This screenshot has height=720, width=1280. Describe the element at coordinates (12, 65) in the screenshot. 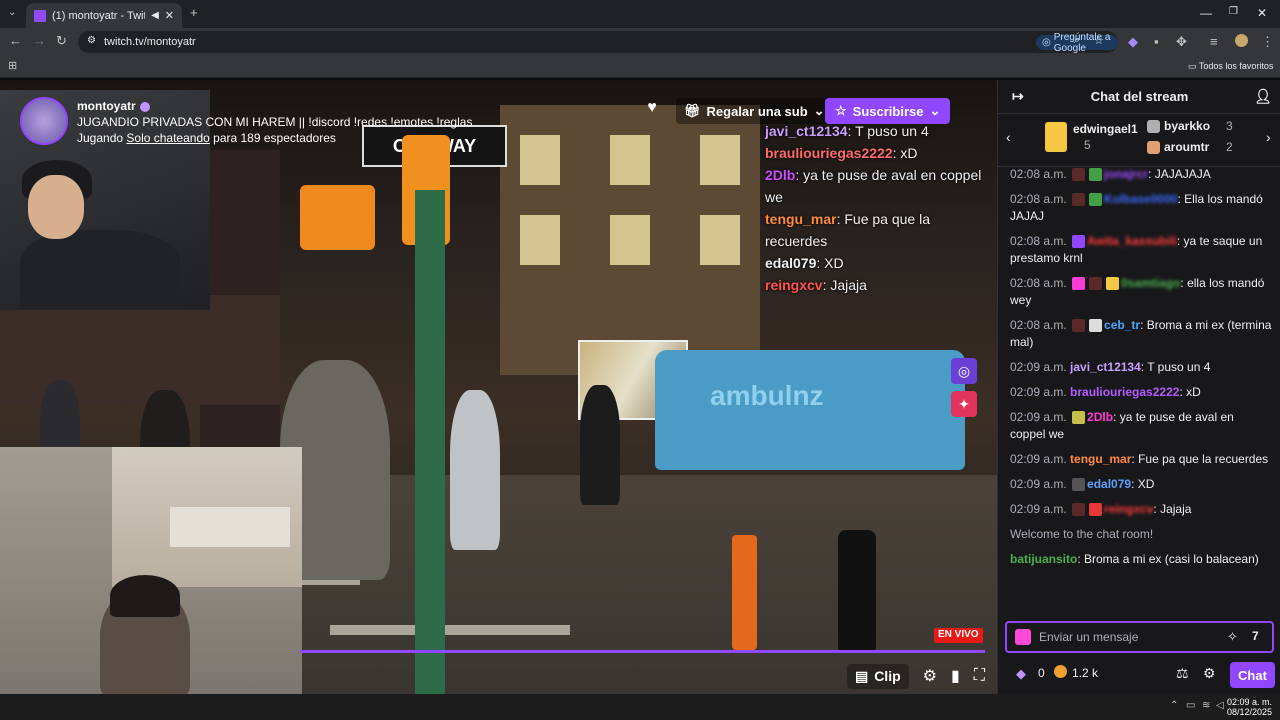

I see `apps-grid-icon: ⊞` at that location.